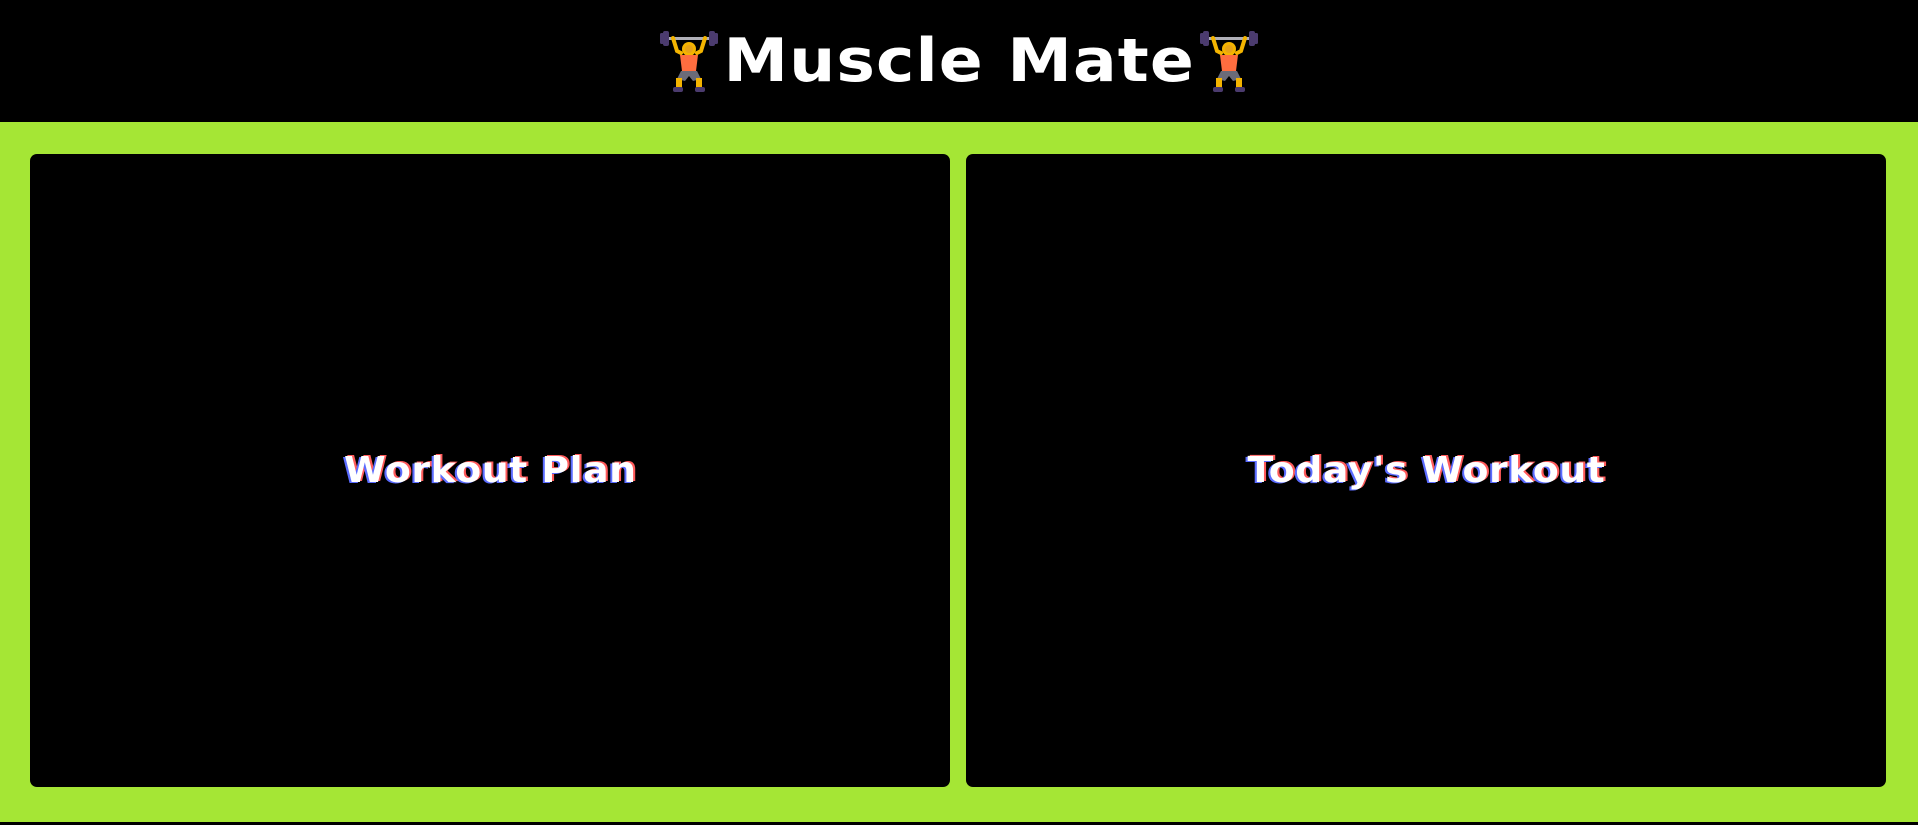  I want to click on workout-plan-label: Workout Plan, so click(490, 470).